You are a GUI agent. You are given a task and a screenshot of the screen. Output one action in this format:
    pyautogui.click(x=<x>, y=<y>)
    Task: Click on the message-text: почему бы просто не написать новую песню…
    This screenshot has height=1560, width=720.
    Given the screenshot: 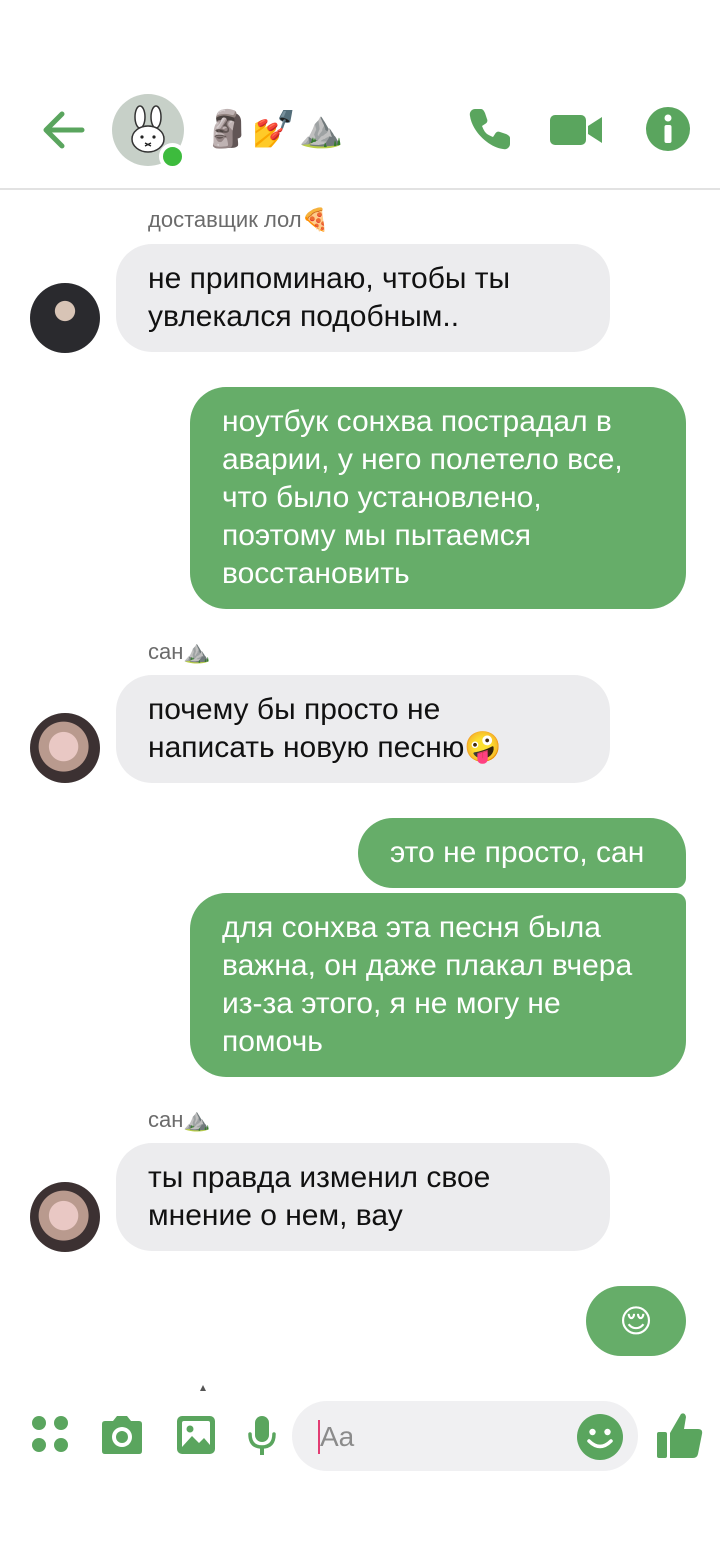 What is the action you would take?
    pyautogui.click(x=325, y=728)
    